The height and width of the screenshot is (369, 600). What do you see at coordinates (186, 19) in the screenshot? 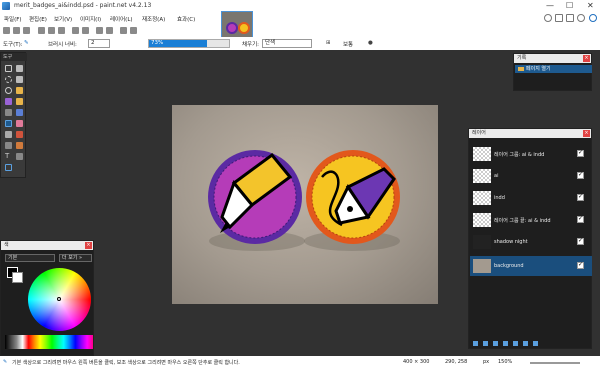
I see `menu-effects: 효과(C)` at bounding box center [186, 19].